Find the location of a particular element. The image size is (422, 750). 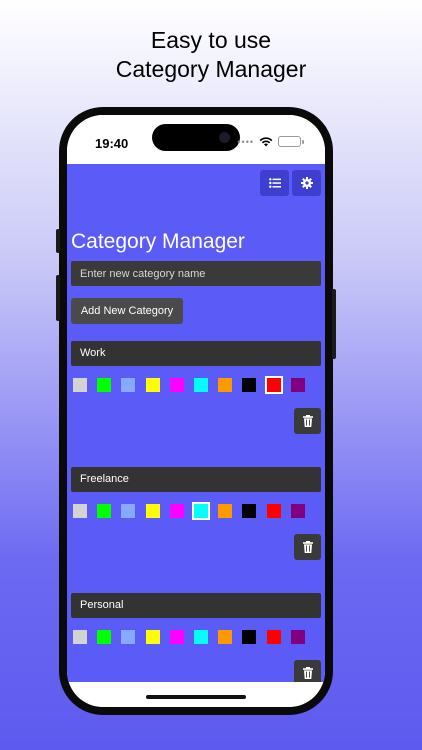

camera-icon is located at coordinates (224, 137).